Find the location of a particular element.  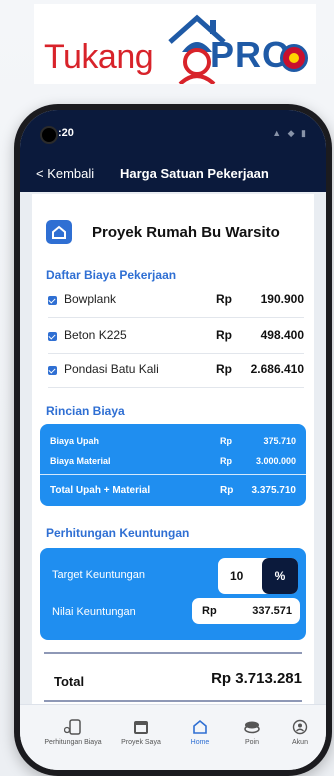

user-icon is located at coordinates (300, 727).